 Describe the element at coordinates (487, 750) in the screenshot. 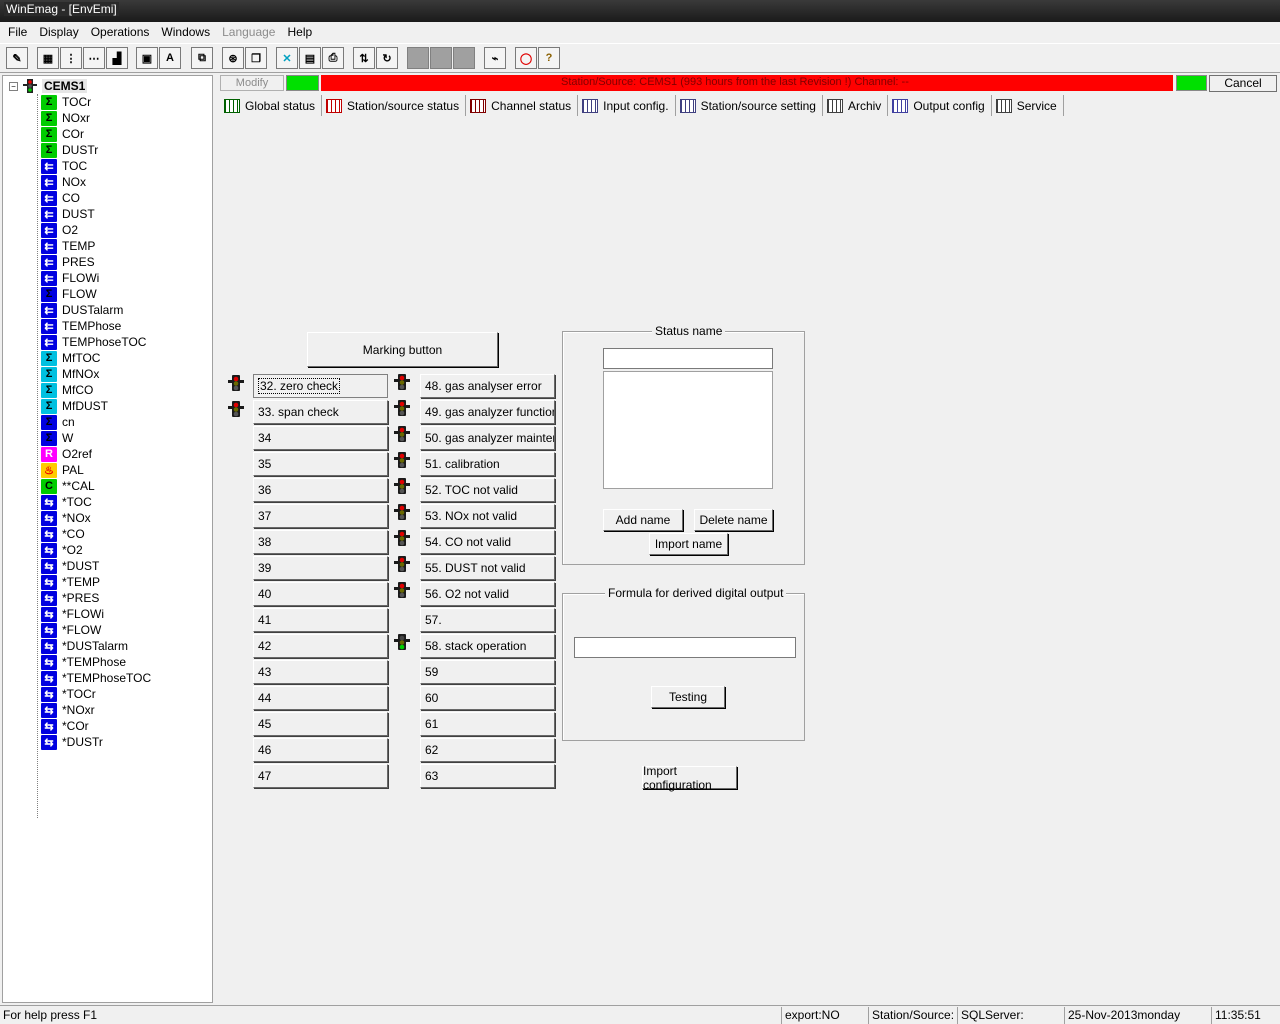

I see `output-slot-right: 62` at that location.